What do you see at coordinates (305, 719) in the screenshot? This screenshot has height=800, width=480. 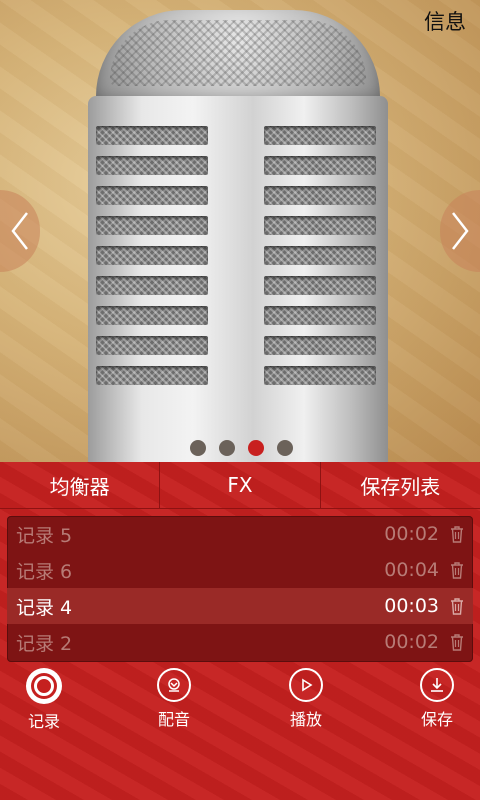 I see `play-label: 播放` at bounding box center [305, 719].